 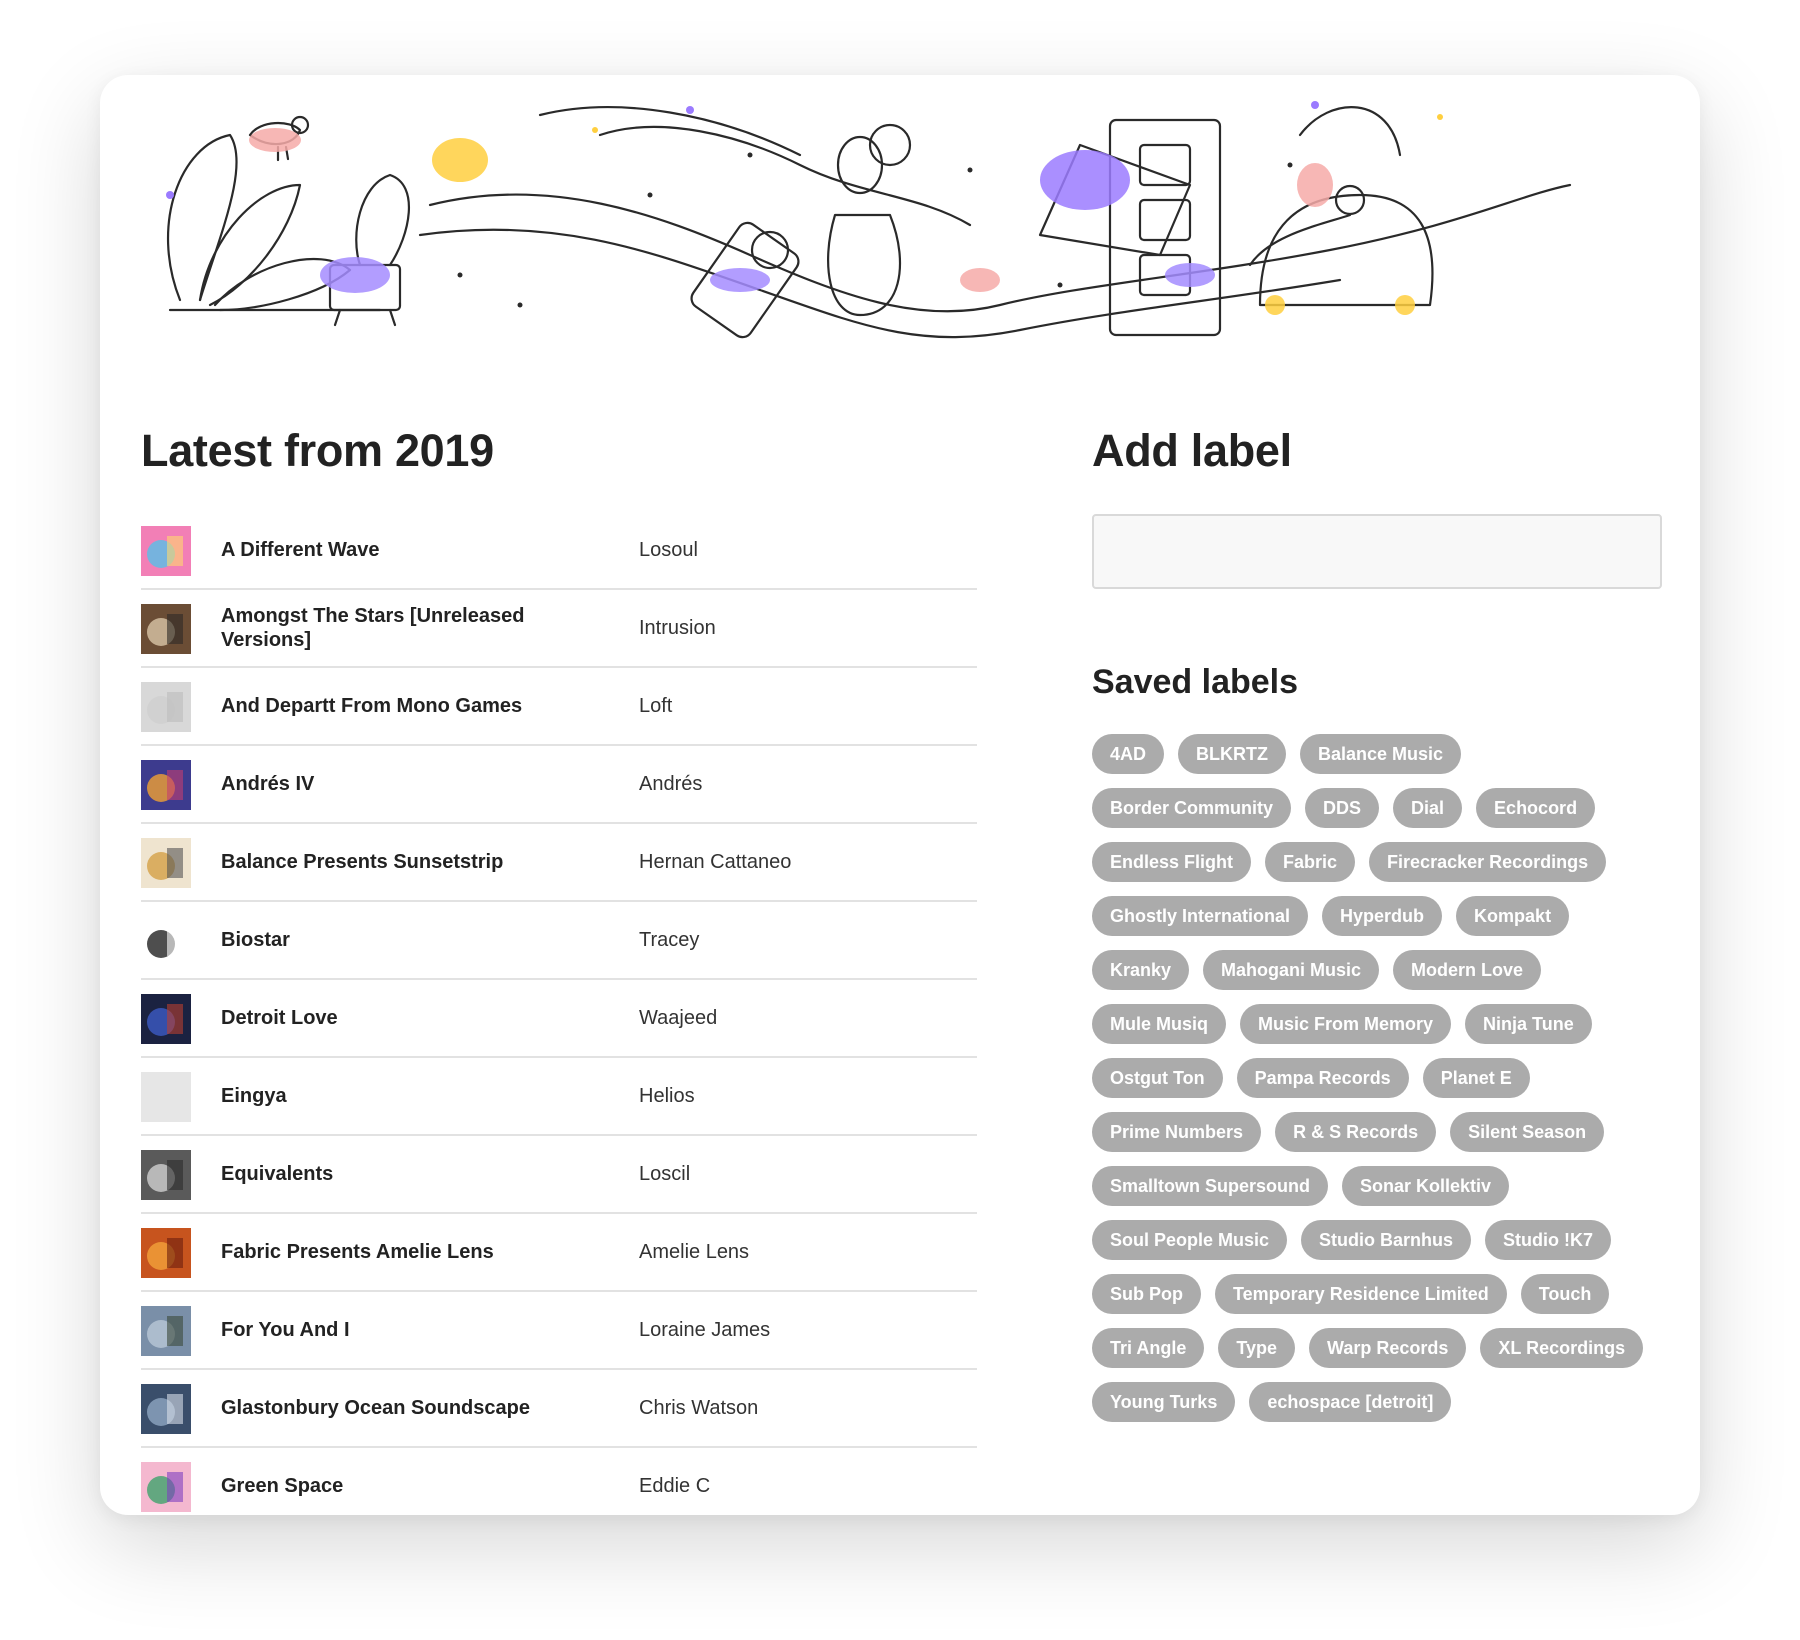 What do you see at coordinates (401, 1486) in the screenshot?
I see `release-title: Green Space` at bounding box center [401, 1486].